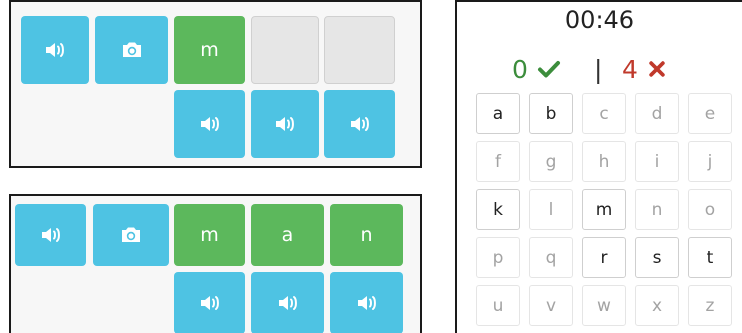 This screenshot has width=742, height=333. Describe the element at coordinates (657, 161) in the screenshot. I see `key-i: i` at that location.